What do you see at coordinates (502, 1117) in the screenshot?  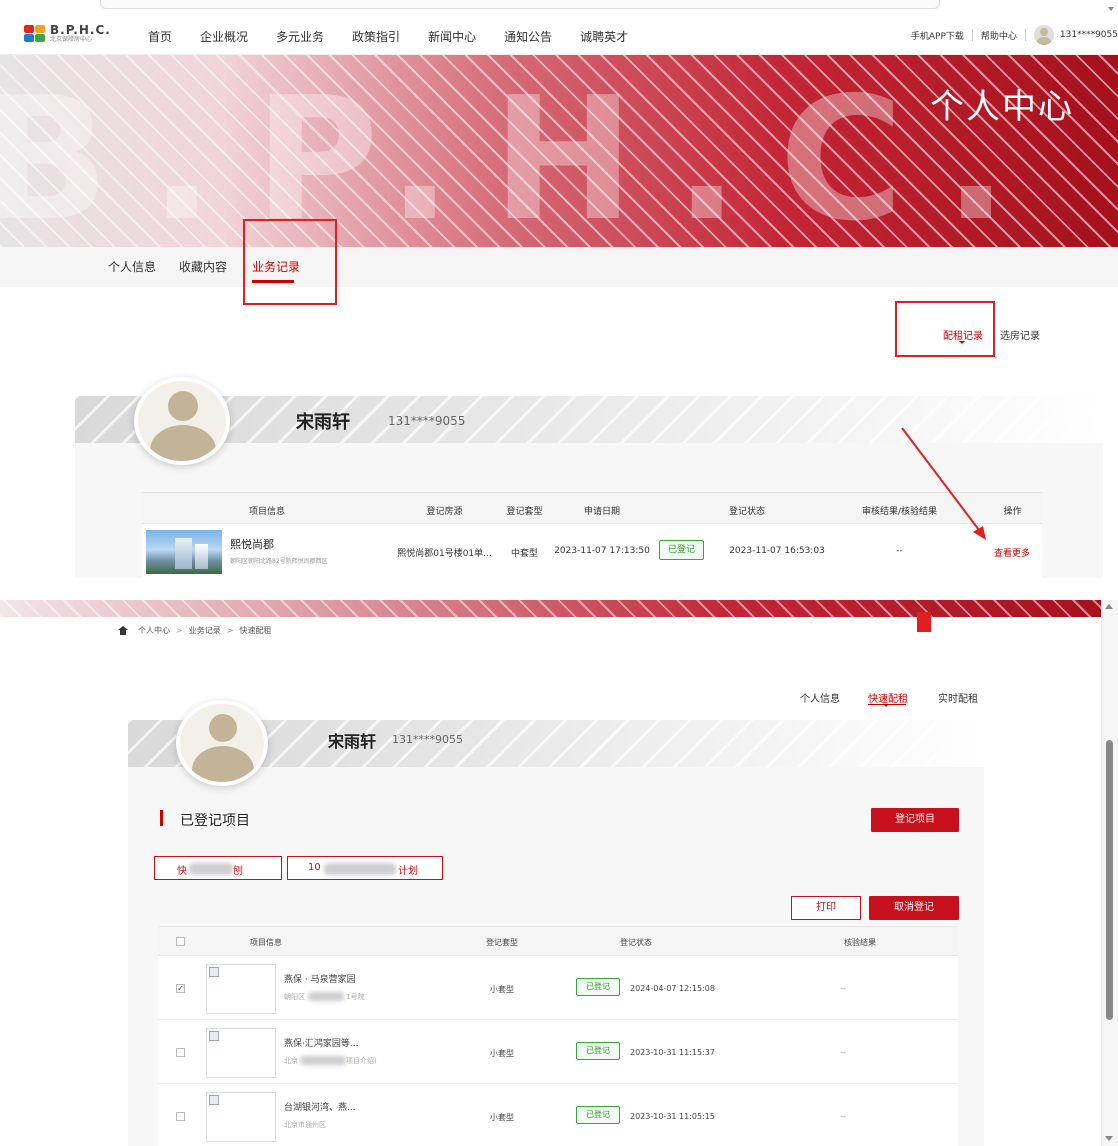 I see `unit-type-value: 小套型` at bounding box center [502, 1117].